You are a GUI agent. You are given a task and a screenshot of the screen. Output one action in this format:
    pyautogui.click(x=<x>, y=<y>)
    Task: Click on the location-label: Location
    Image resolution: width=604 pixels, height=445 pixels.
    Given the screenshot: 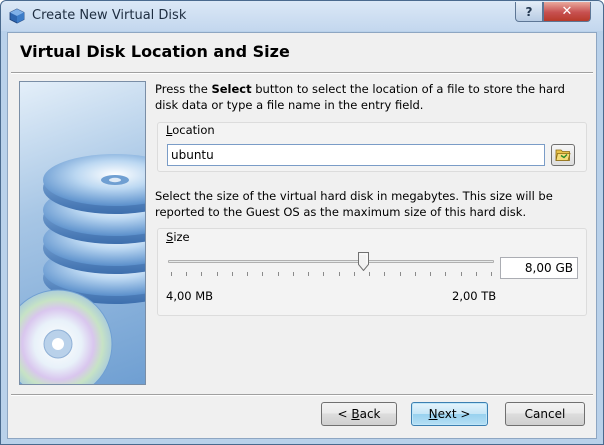 What is the action you would take?
    pyautogui.click(x=190, y=130)
    